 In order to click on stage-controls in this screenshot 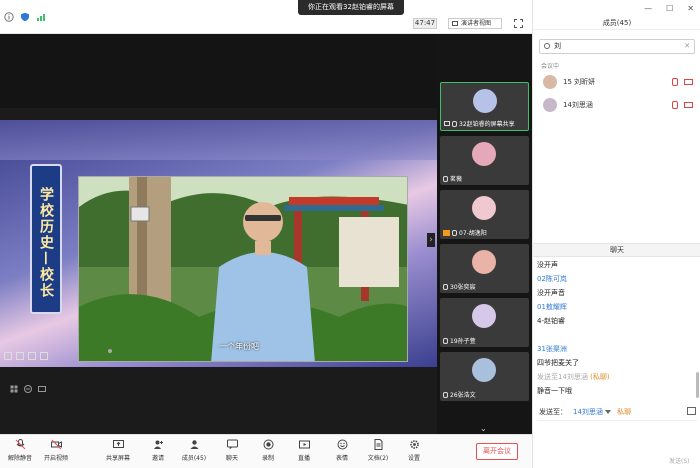, I will do `click(28, 389)`.